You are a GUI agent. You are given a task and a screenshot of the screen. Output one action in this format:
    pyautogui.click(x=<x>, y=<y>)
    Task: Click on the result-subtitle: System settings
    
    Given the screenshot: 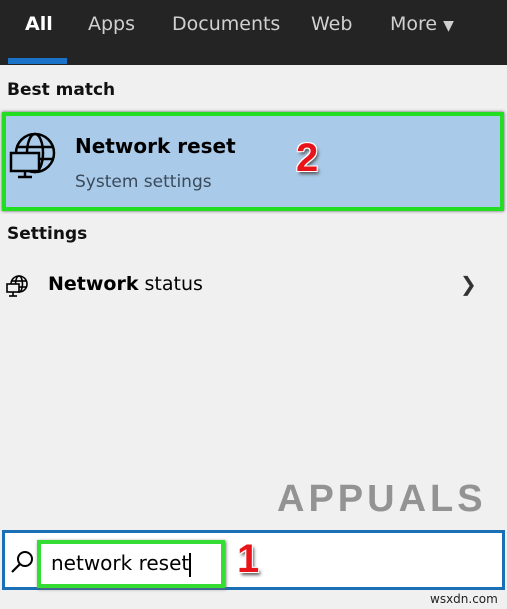 What is the action you would take?
    pyautogui.click(x=143, y=182)
    